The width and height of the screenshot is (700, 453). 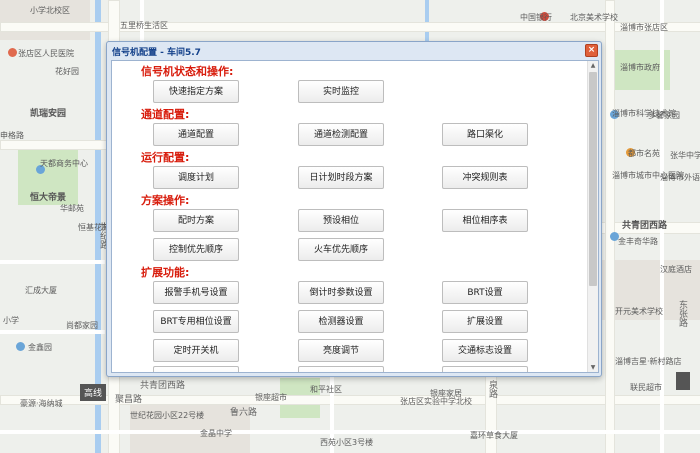 I want to click on vertical-scrollbar: ▲ ▼, so click(x=592, y=216).